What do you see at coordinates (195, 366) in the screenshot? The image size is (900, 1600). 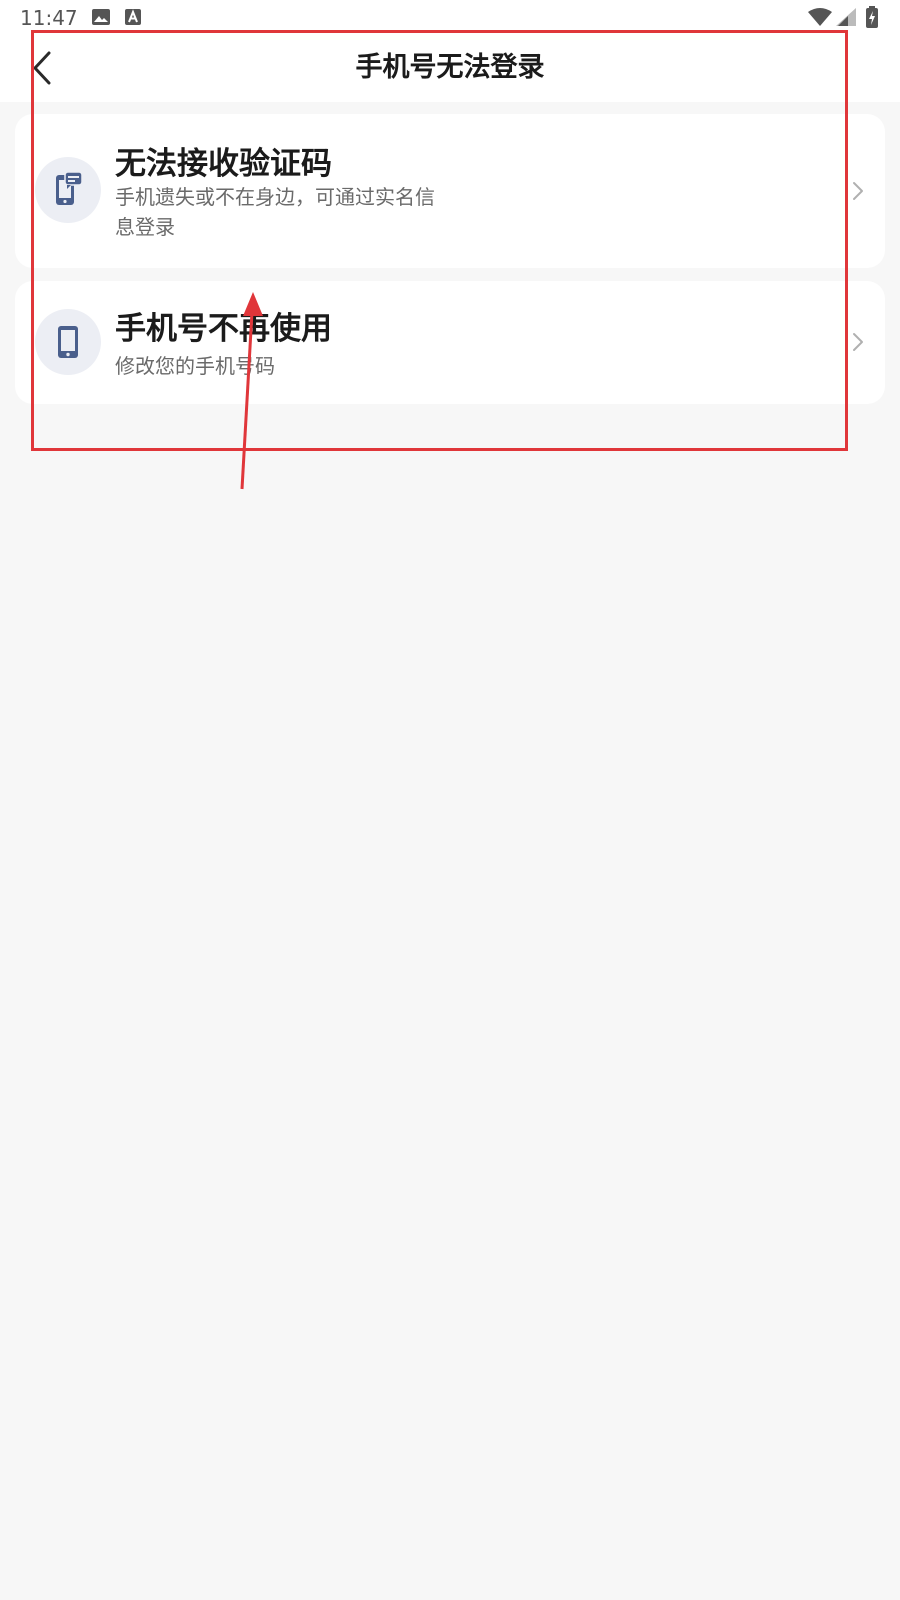 I see `option-description: 修改您的手机号码` at bounding box center [195, 366].